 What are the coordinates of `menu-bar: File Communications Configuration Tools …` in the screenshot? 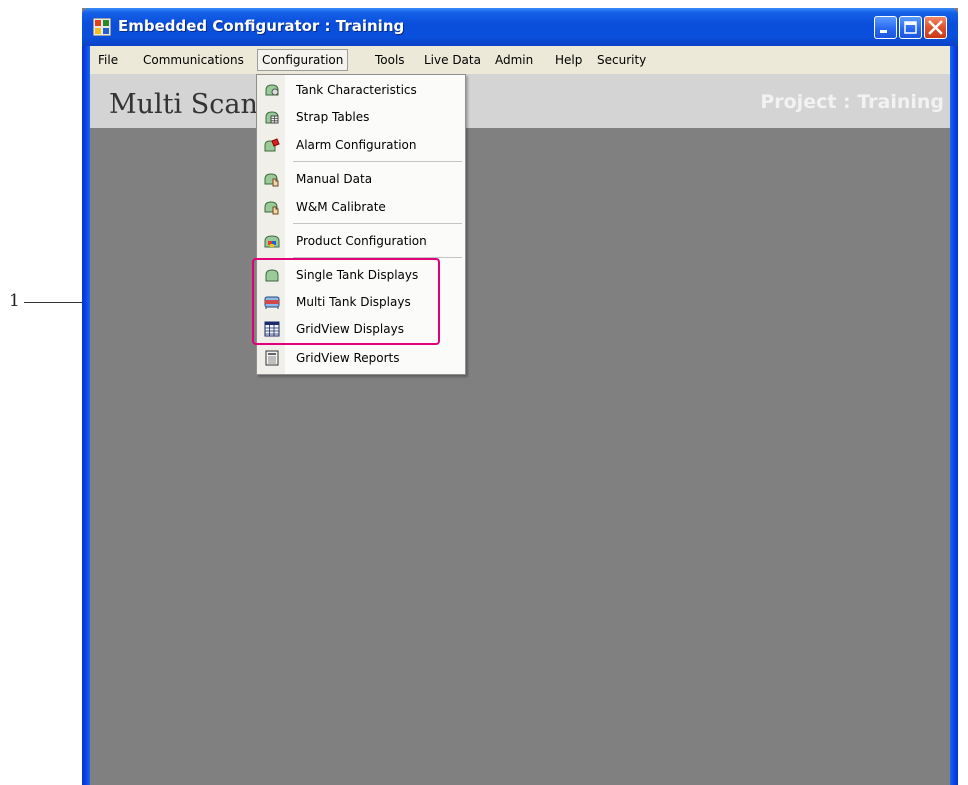 It's located at (520, 60).